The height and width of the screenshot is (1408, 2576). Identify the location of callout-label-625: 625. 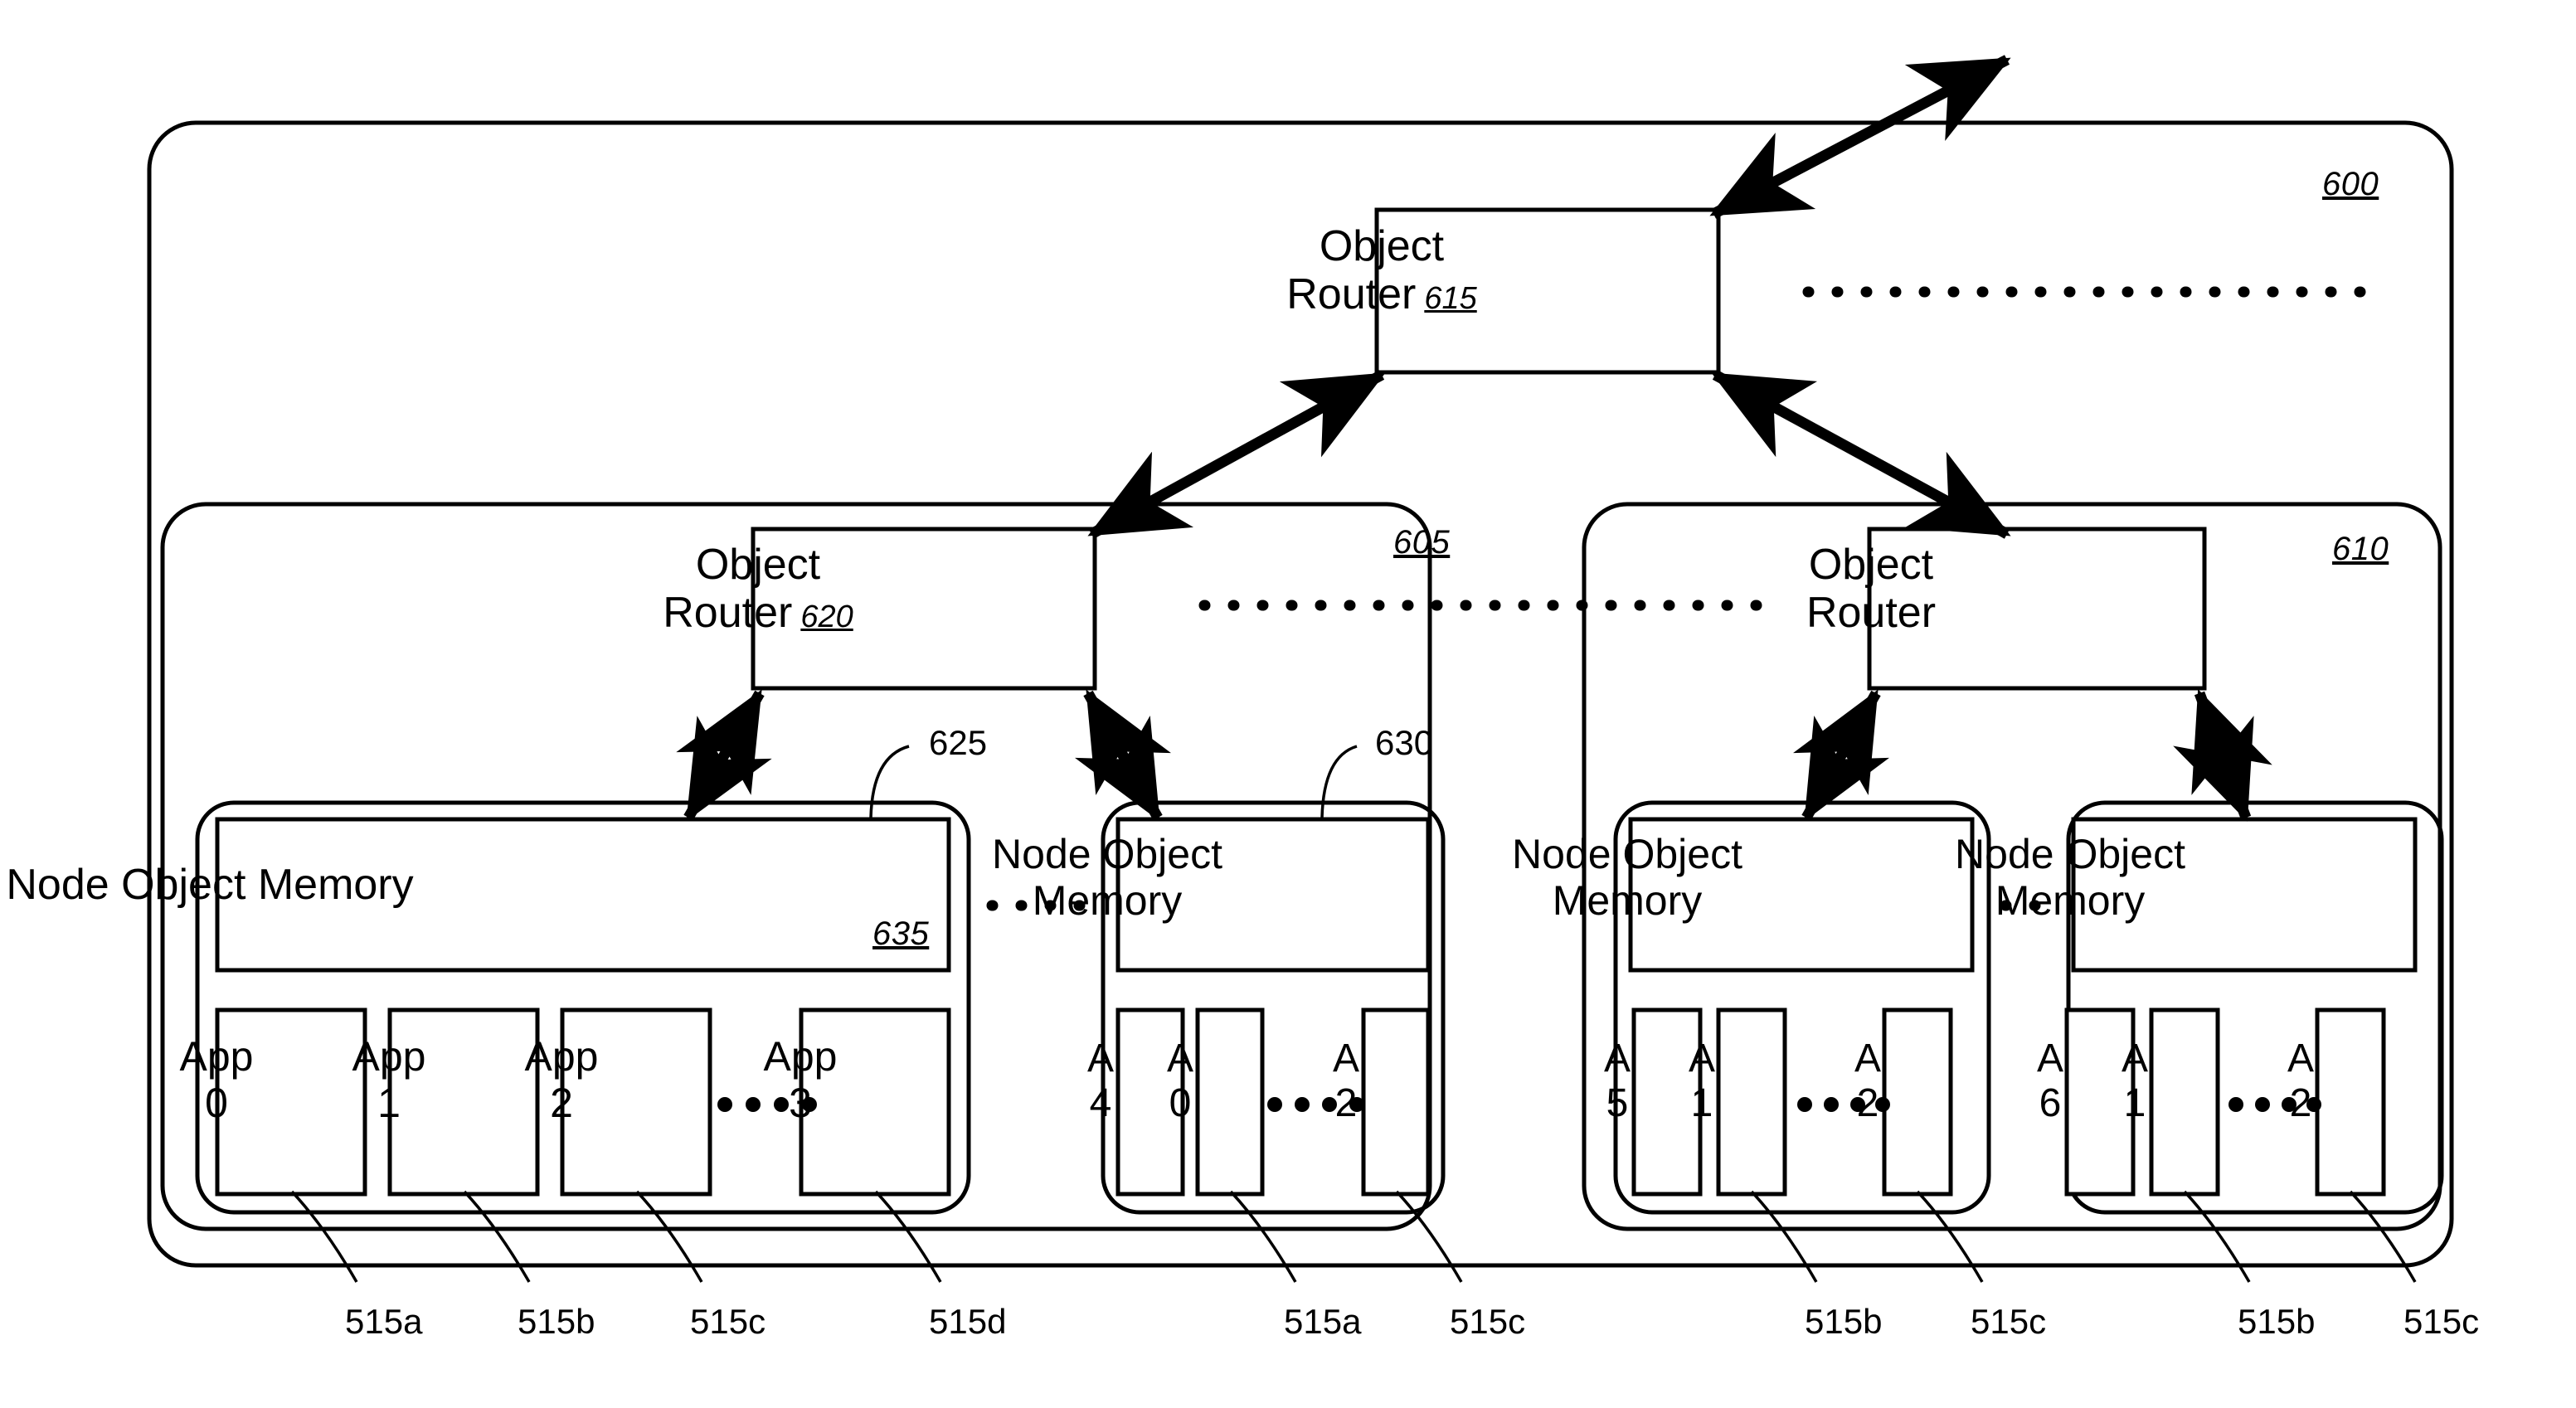
(959, 743).